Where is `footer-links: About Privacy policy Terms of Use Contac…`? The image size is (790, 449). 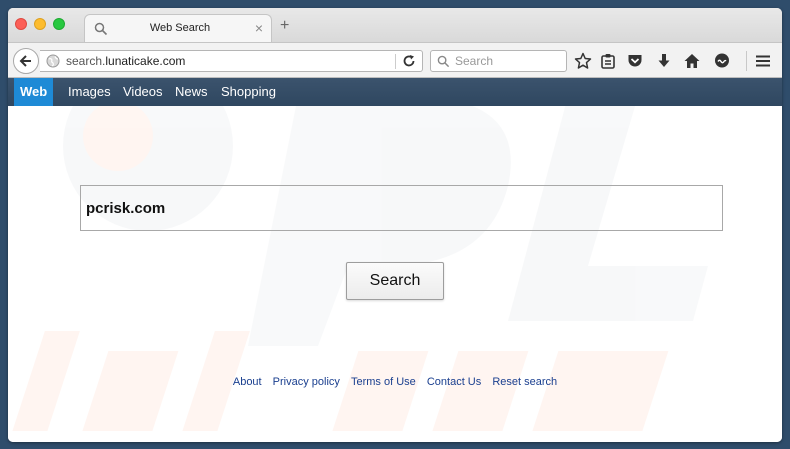
footer-links: About Privacy policy Terms of Use Contac… is located at coordinates (395, 382).